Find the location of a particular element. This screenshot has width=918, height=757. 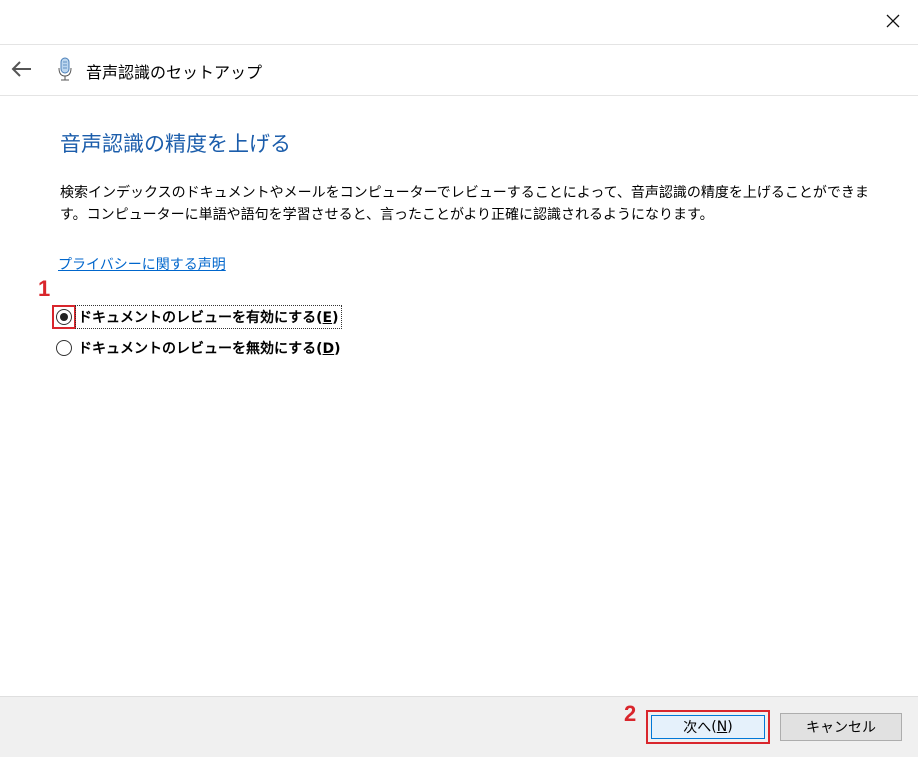

privacy-statement-link: プライバシーに関する声明 is located at coordinates (142, 264).